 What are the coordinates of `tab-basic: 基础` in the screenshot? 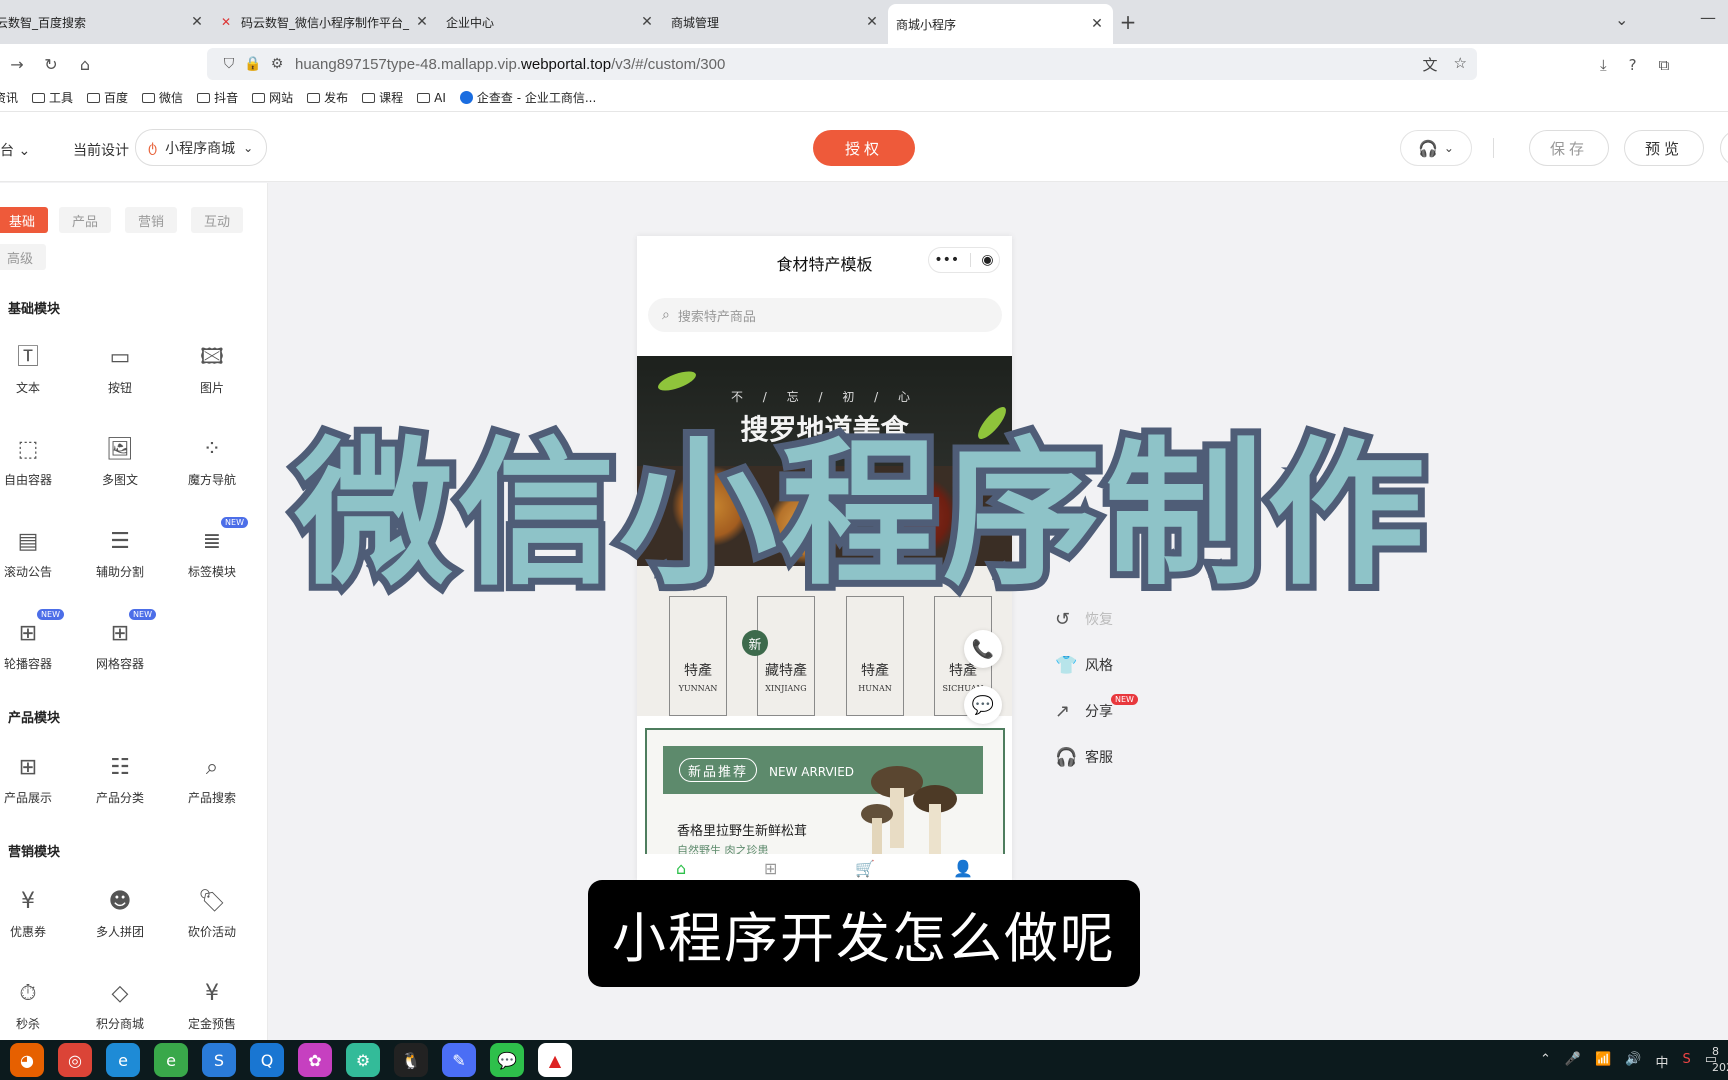 It's located at (24, 220).